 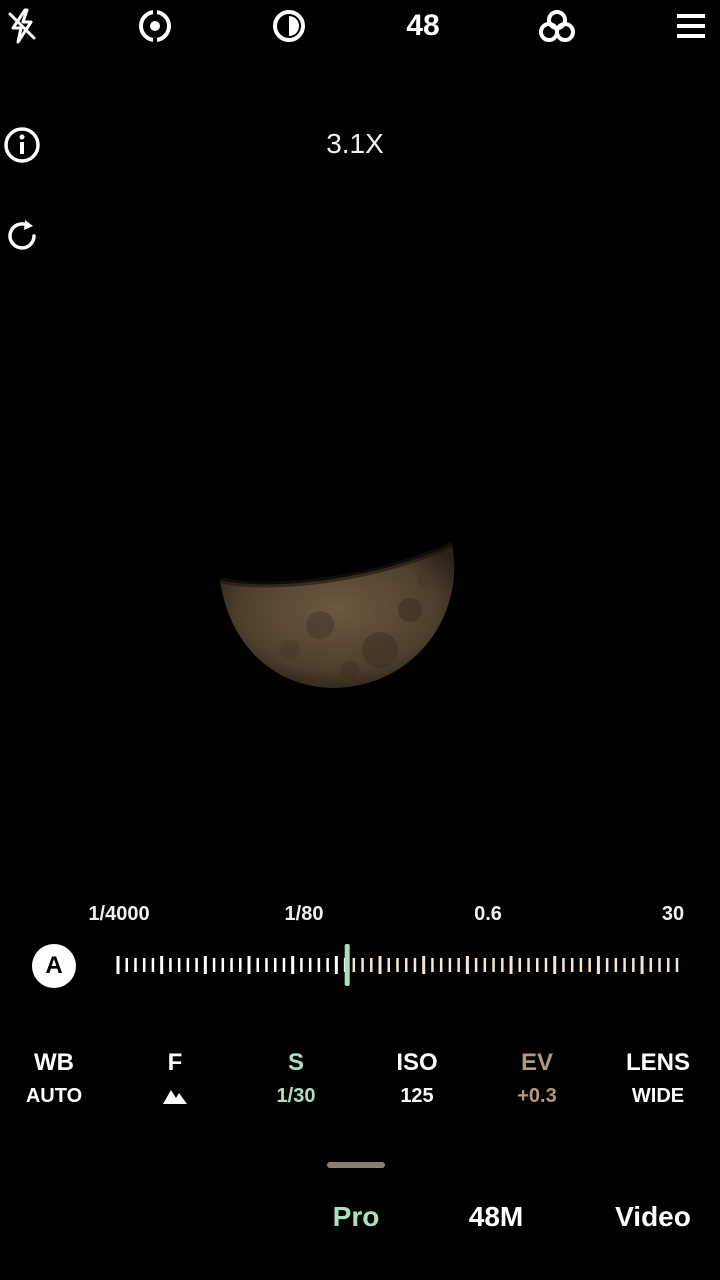 What do you see at coordinates (356, 1217) in the screenshot?
I see `mode-pro: Pro` at bounding box center [356, 1217].